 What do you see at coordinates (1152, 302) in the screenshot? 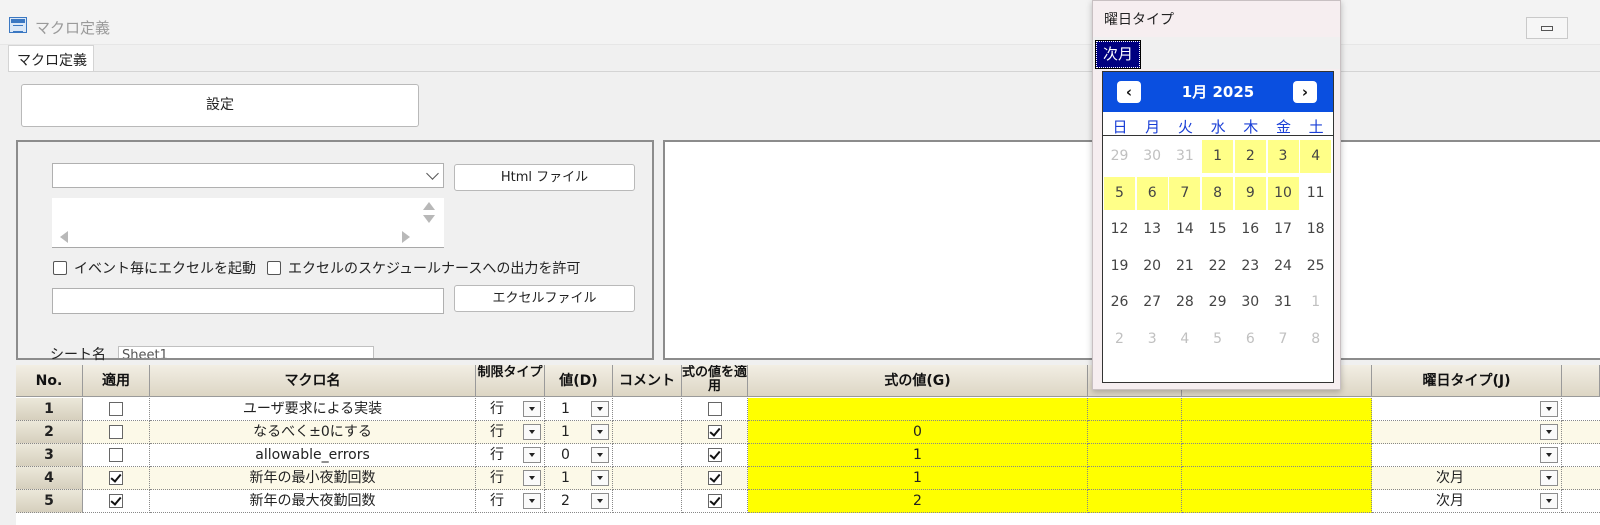
I see `calendar-day: 27` at bounding box center [1152, 302].